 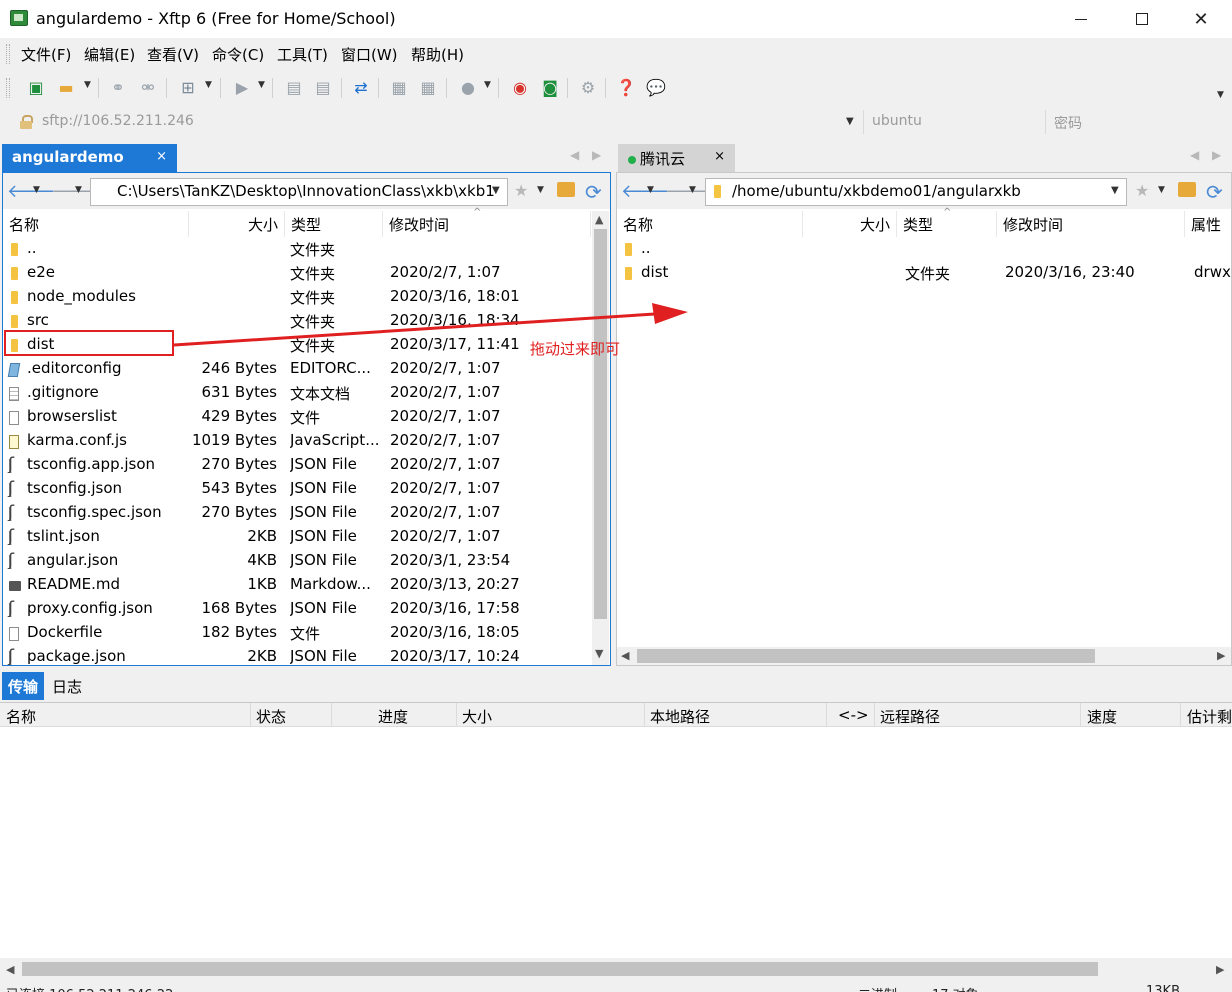 I want to click on menu-command: 命令(C), so click(x=238, y=54).